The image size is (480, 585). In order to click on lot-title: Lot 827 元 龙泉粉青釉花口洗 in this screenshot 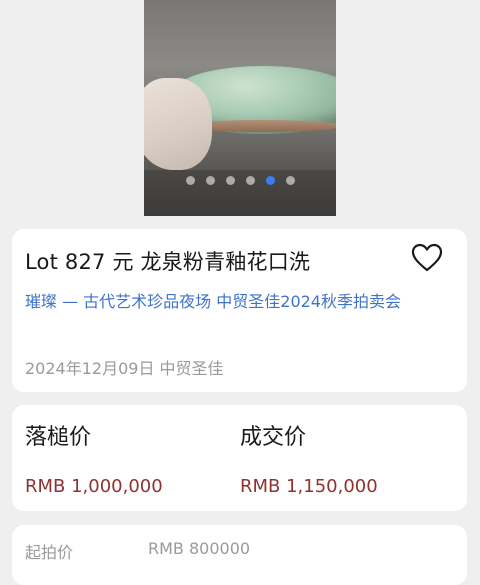, I will do `click(168, 262)`.